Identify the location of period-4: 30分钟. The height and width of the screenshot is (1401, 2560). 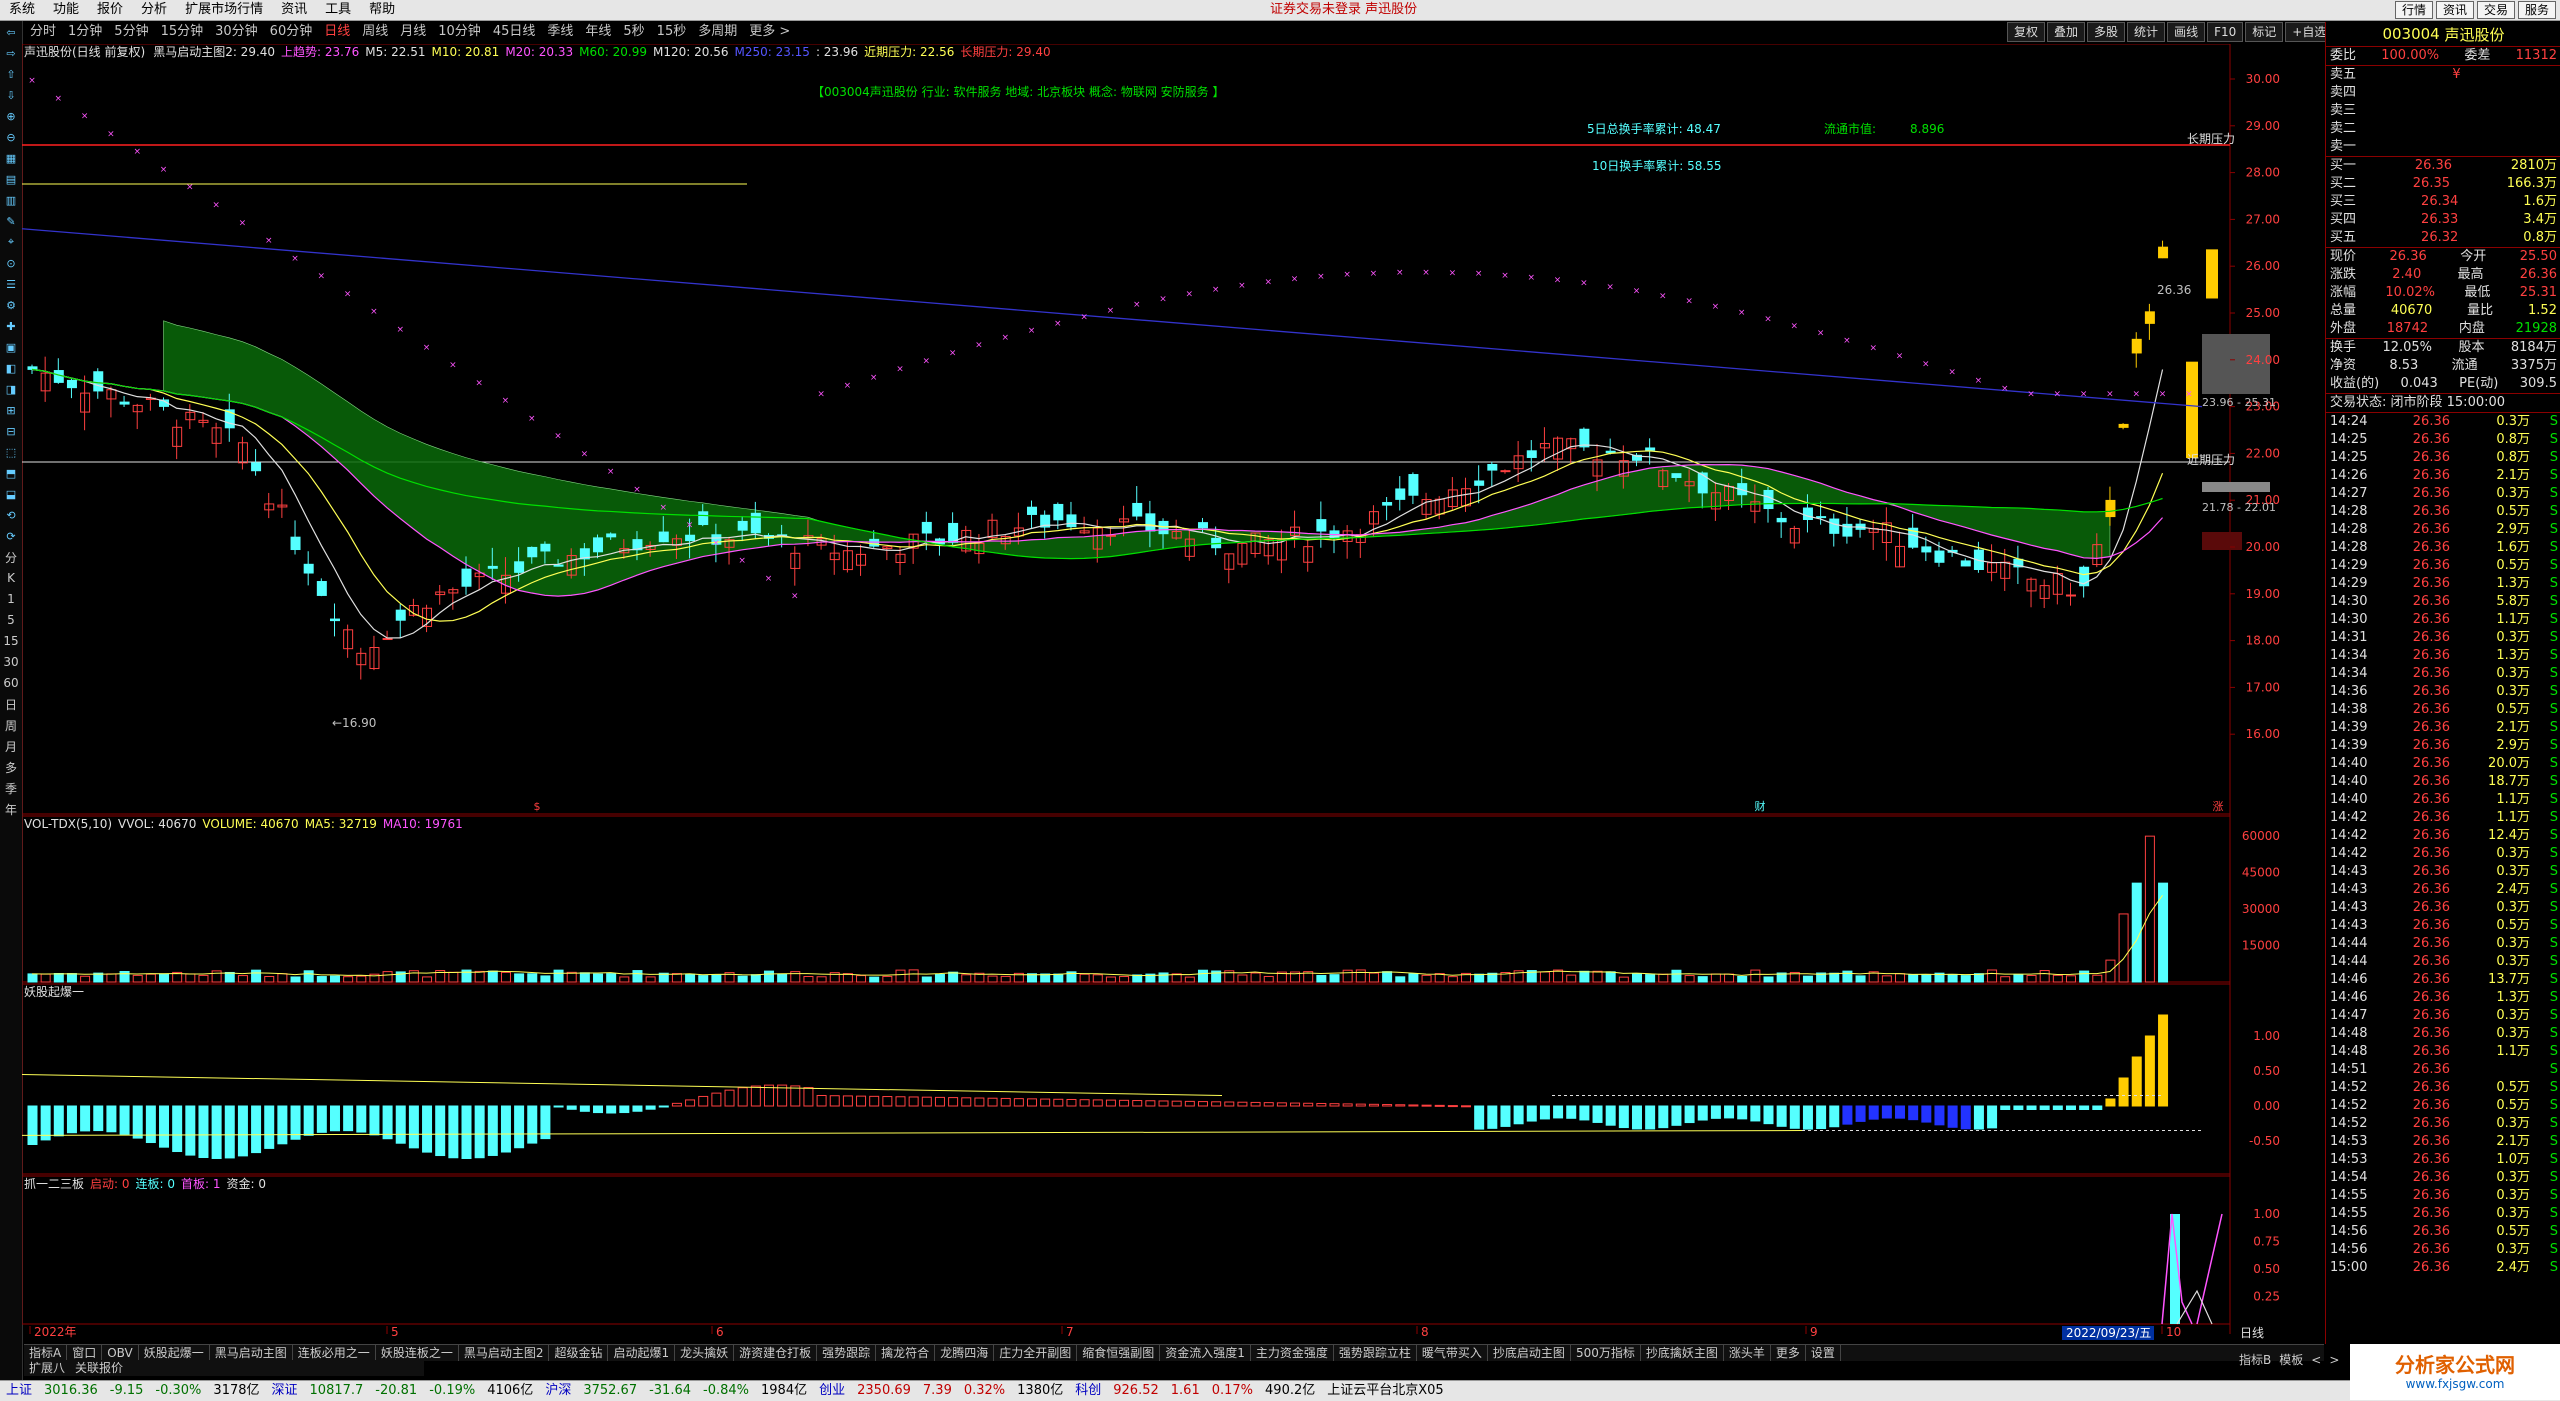
(236, 32).